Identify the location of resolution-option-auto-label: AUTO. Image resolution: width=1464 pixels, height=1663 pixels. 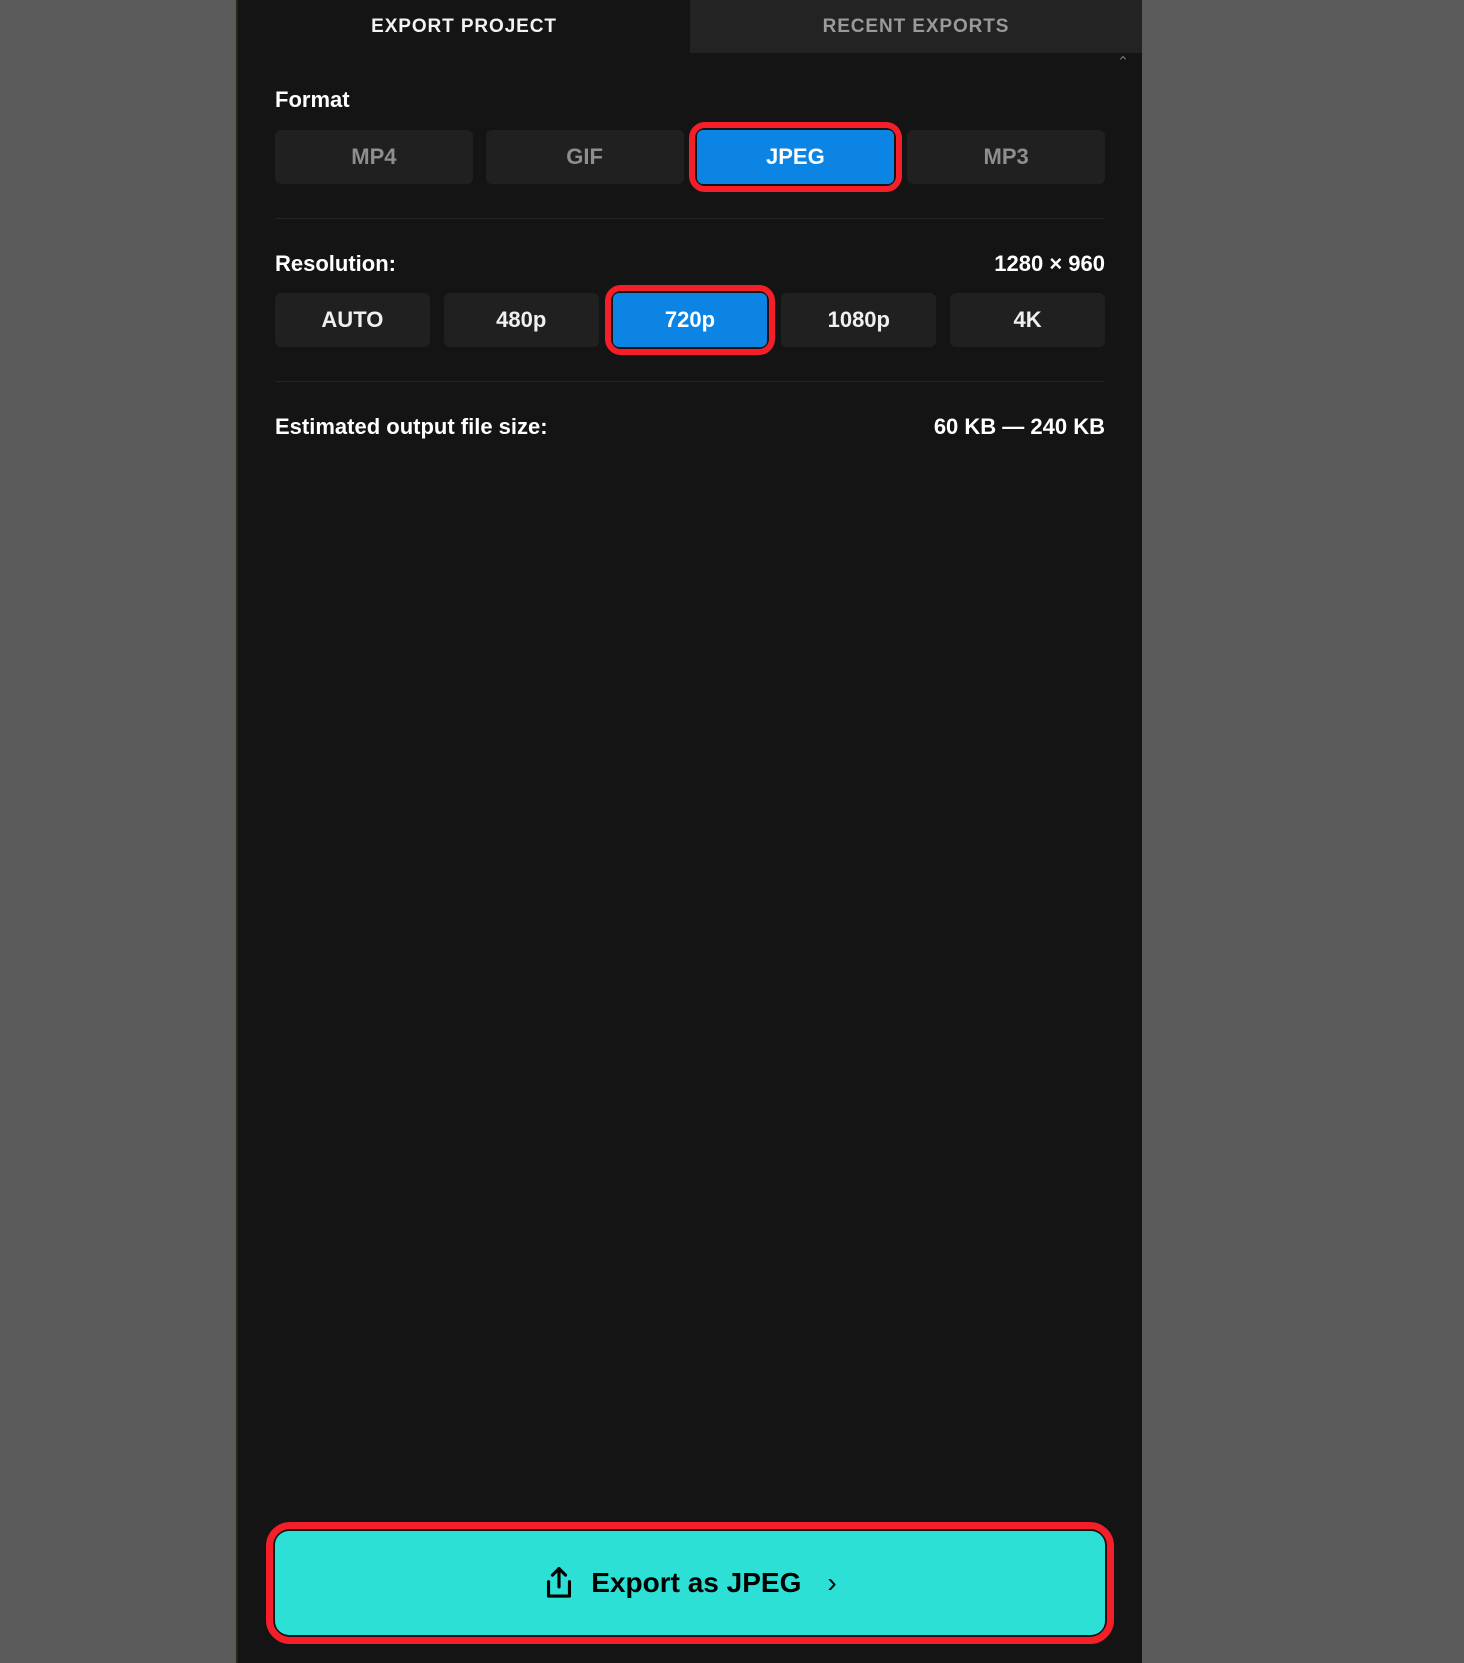
(352, 319).